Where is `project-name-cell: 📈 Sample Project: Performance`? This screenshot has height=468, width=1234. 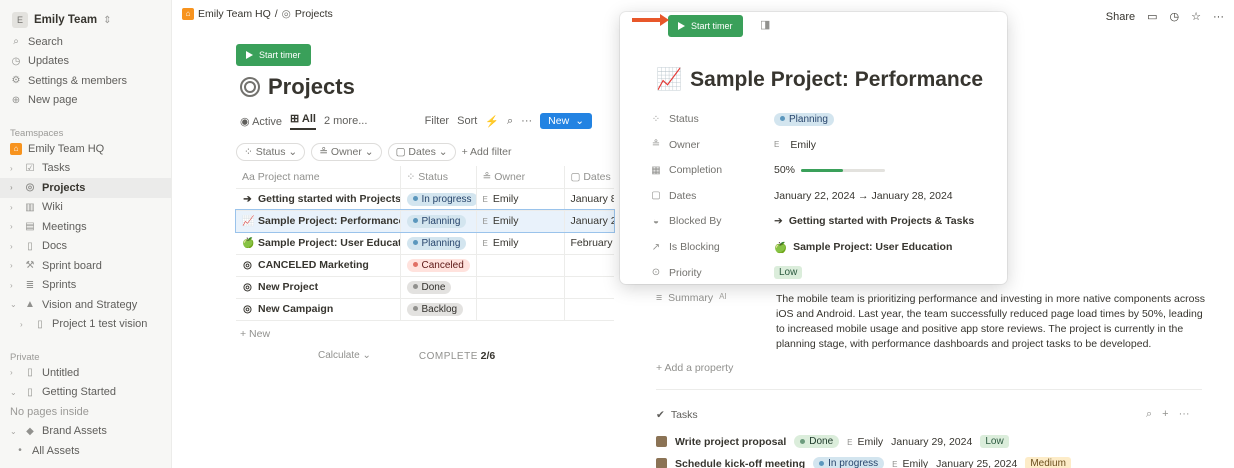
project-name-cell: 📈 Sample Project: Performance is located at coordinates (318, 221).